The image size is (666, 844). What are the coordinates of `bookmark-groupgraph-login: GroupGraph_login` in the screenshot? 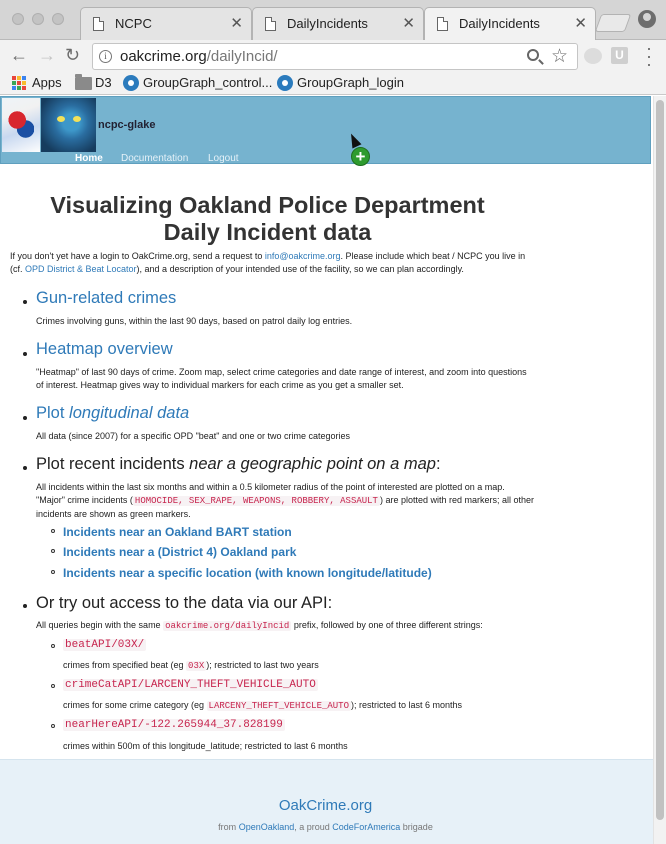 It's located at (350, 82).